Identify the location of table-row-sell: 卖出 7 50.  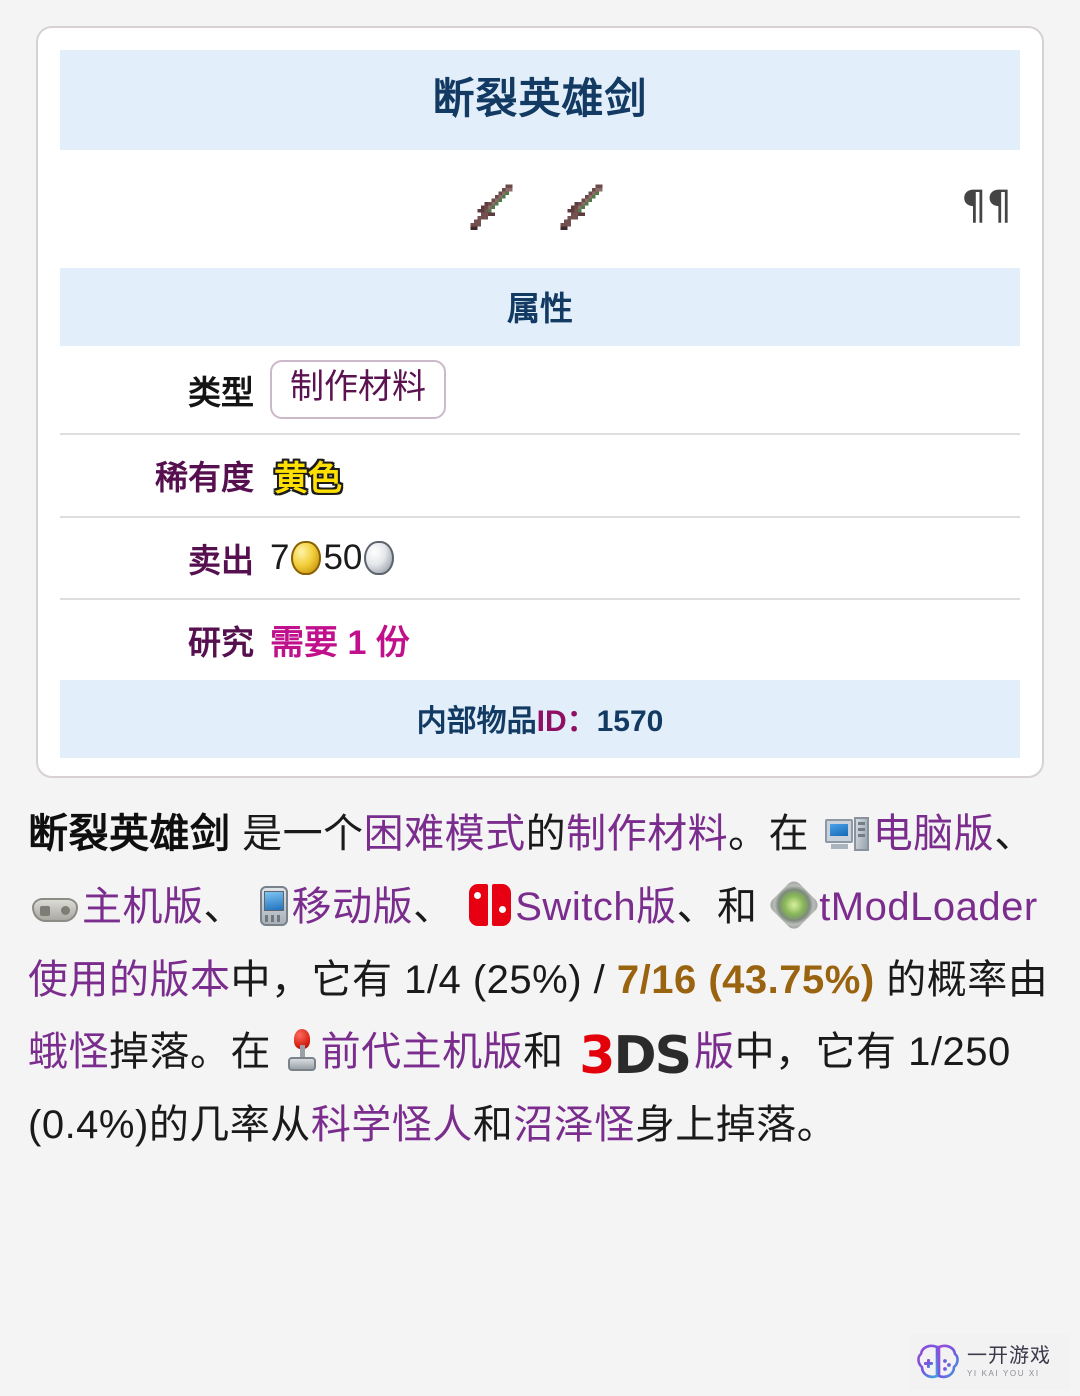
(540, 558).